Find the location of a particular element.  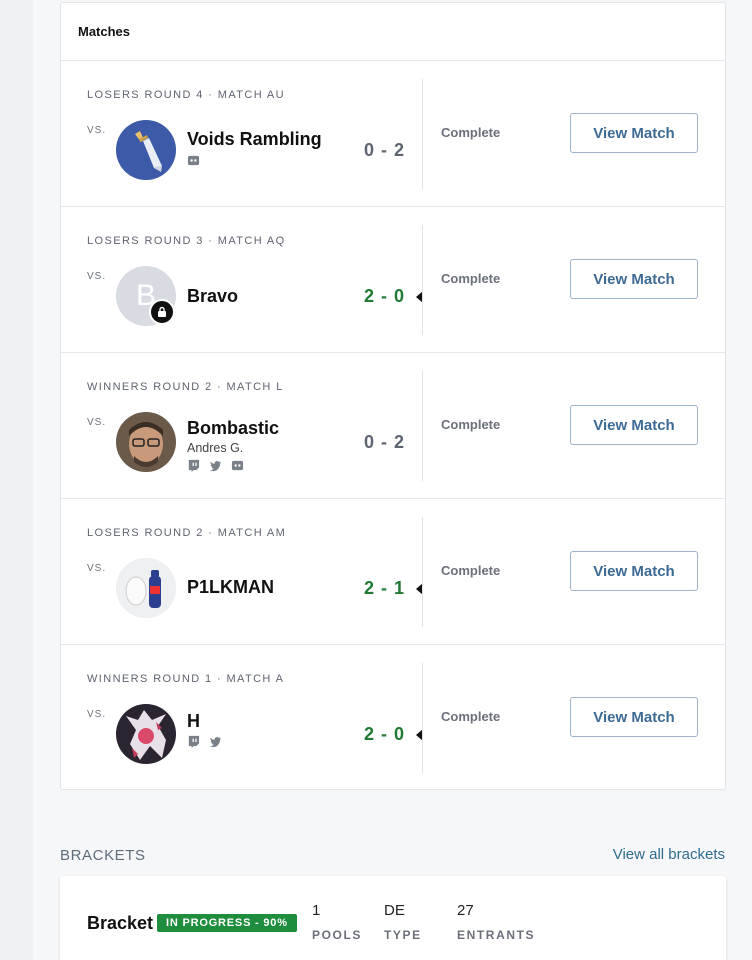

bottles-avatar-icon is located at coordinates (146, 588).